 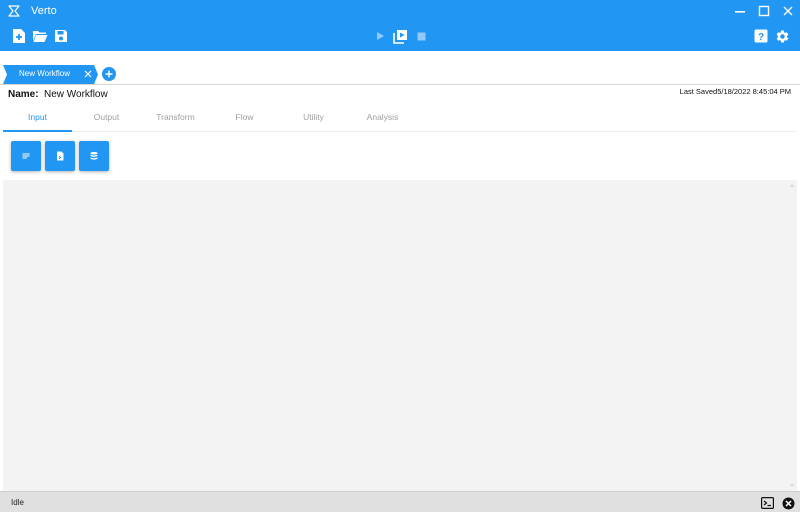 I want to click on stop-icon, so click(x=421, y=36).